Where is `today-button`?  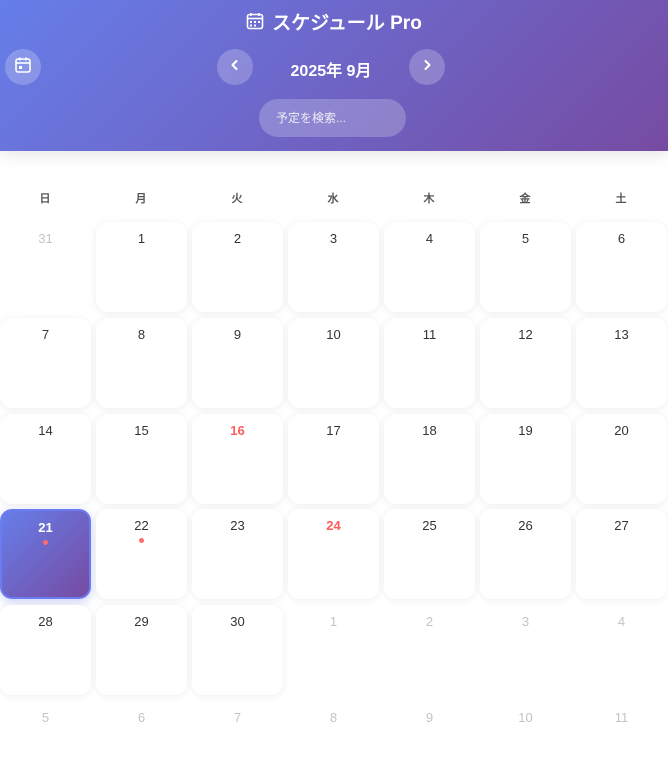 today-button is located at coordinates (23, 67).